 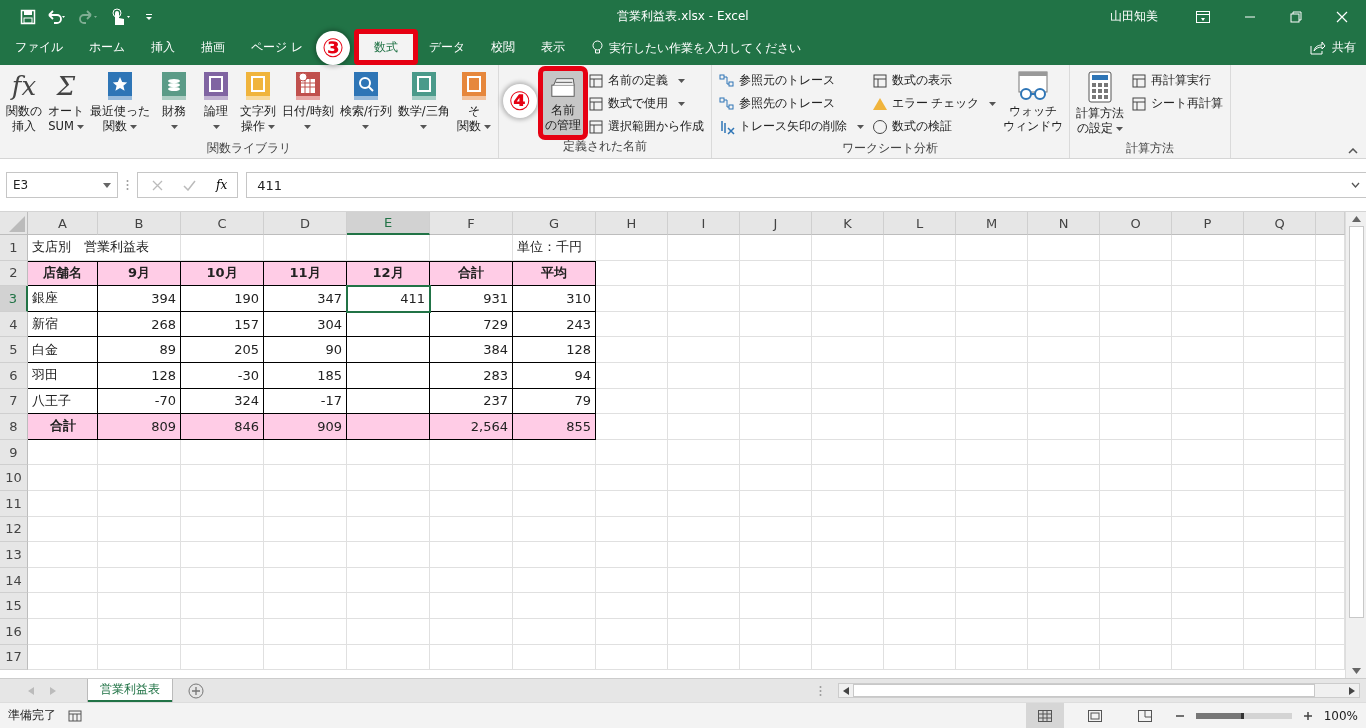 I want to click on table-cell: 243, so click(x=554, y=324).